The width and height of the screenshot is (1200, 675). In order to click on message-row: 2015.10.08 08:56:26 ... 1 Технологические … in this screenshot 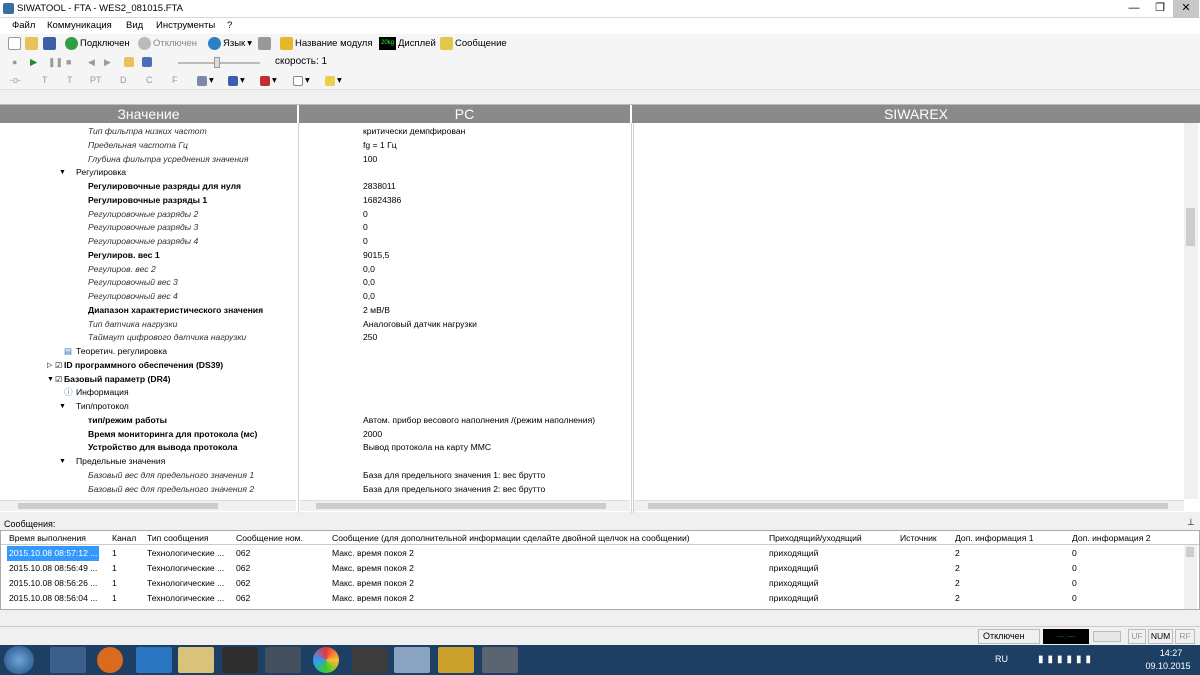, I will do `click(592, 583)`.